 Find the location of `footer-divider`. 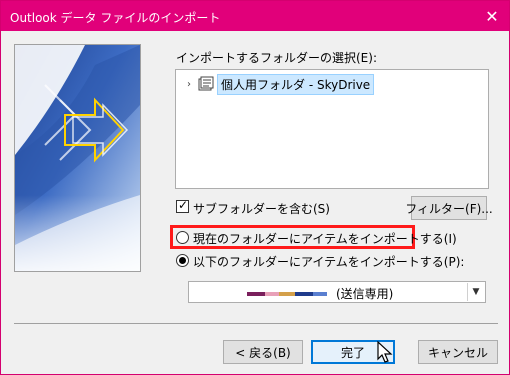

footer-divider is located at coordinates (256, 323).